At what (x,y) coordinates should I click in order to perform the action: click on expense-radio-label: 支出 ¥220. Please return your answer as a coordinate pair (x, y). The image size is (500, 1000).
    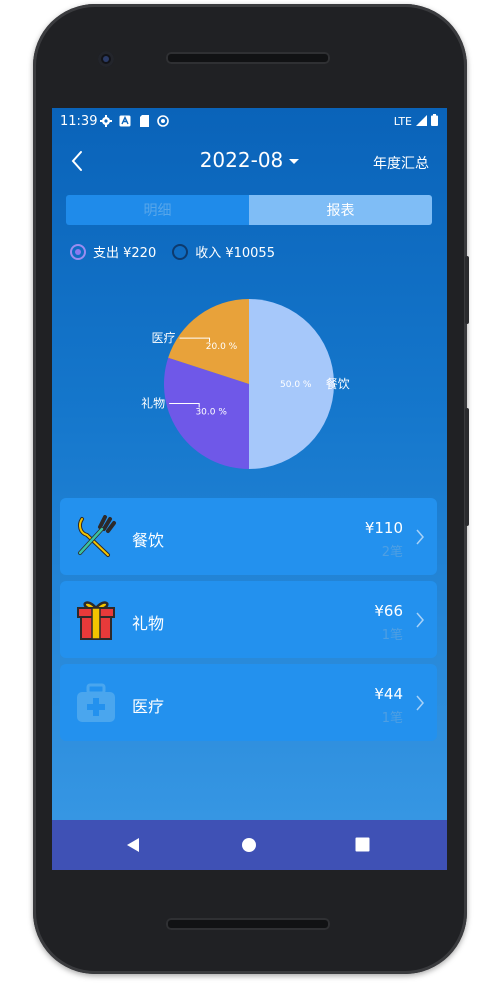
    Looking at the image, I should click on (125, 253).